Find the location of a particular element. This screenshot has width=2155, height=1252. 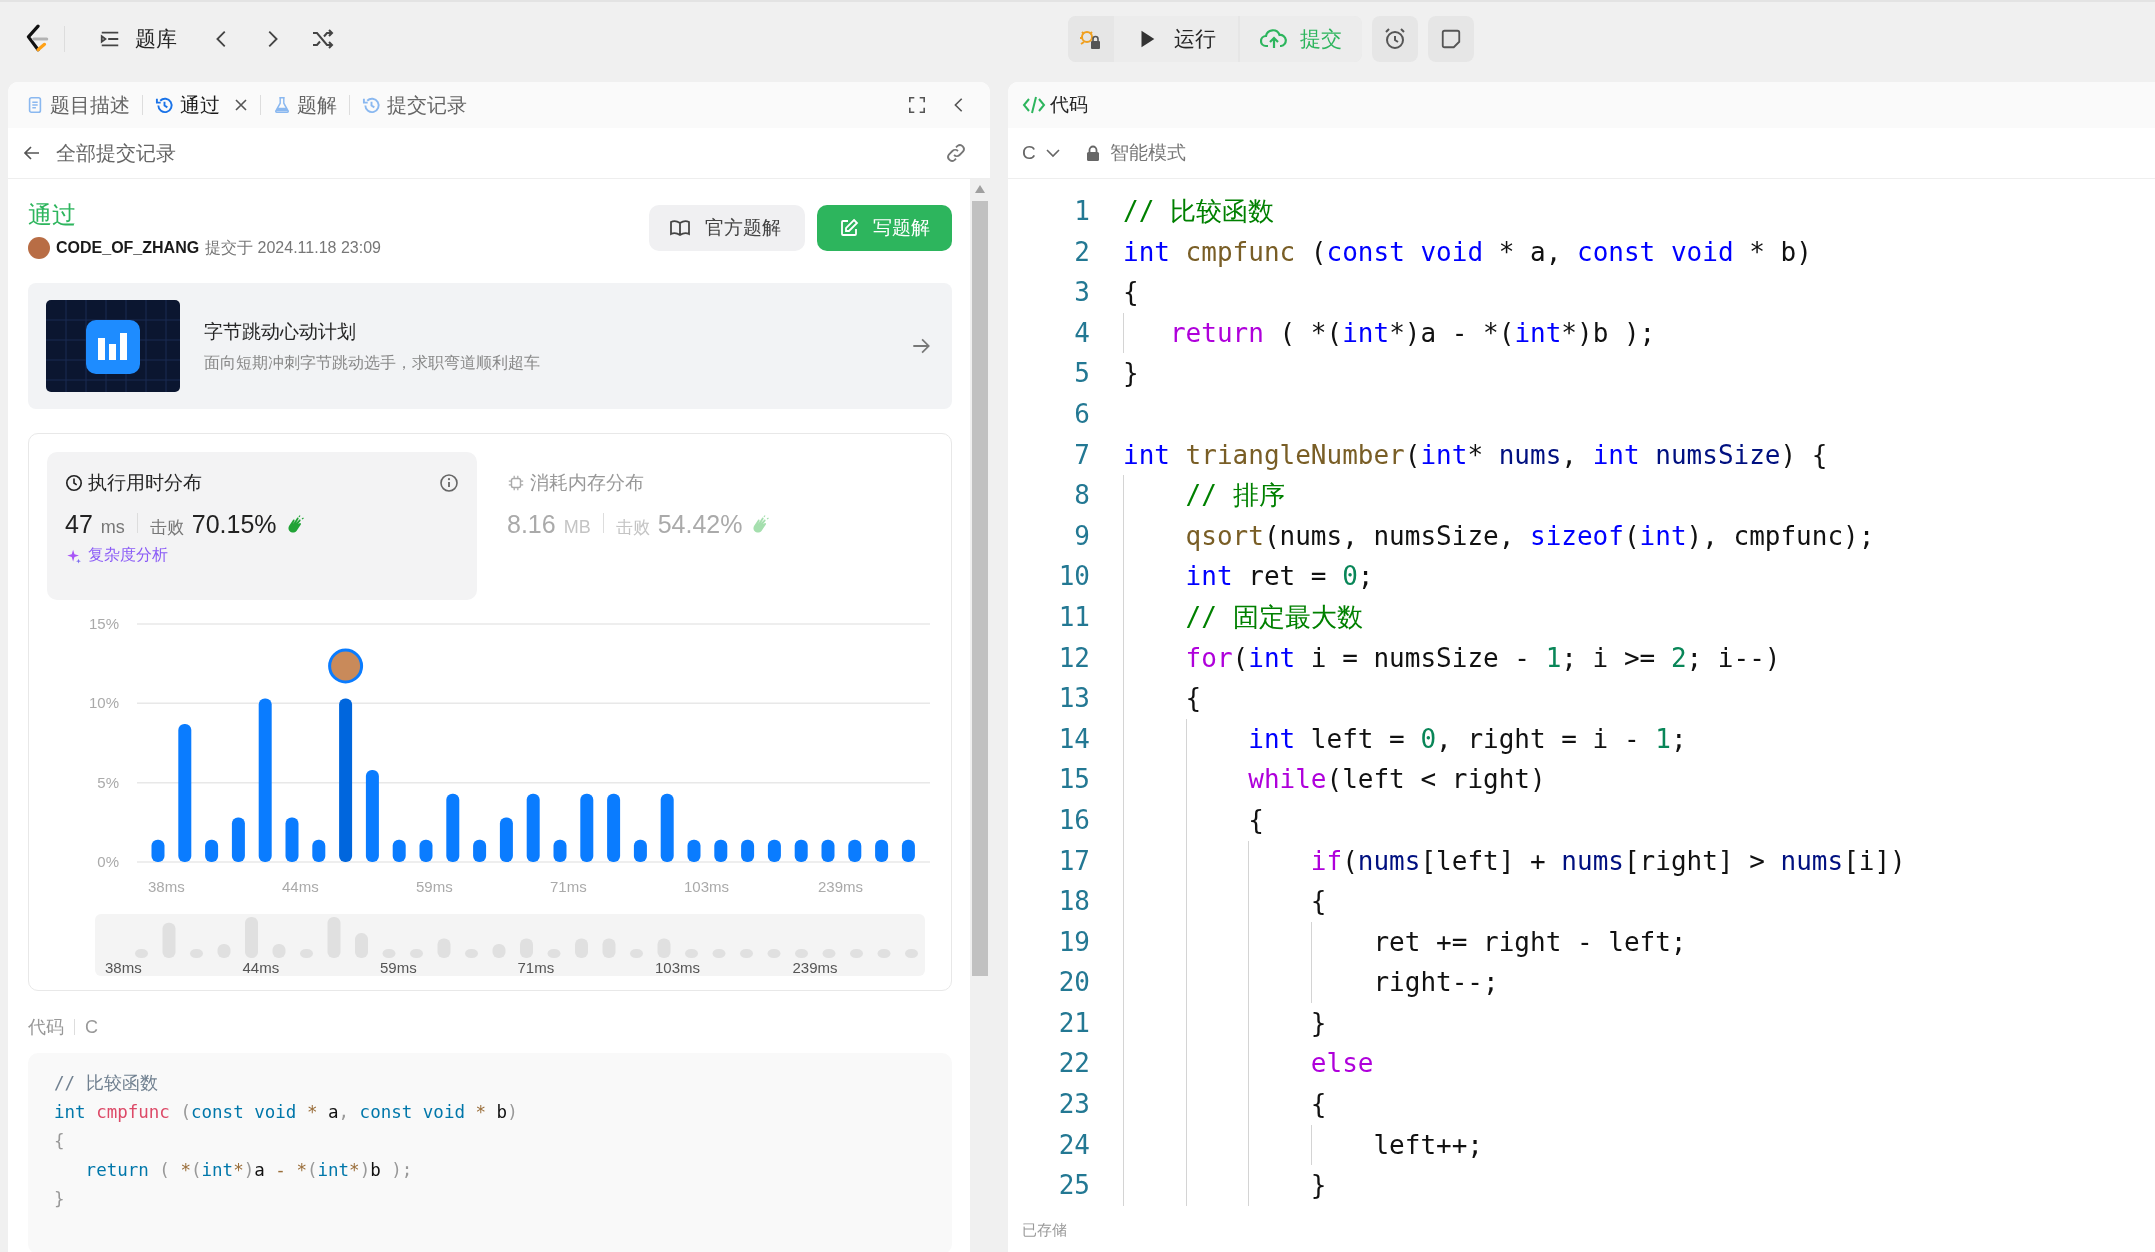

beat-percent: 70.15% is located at coordinates (234, 524).